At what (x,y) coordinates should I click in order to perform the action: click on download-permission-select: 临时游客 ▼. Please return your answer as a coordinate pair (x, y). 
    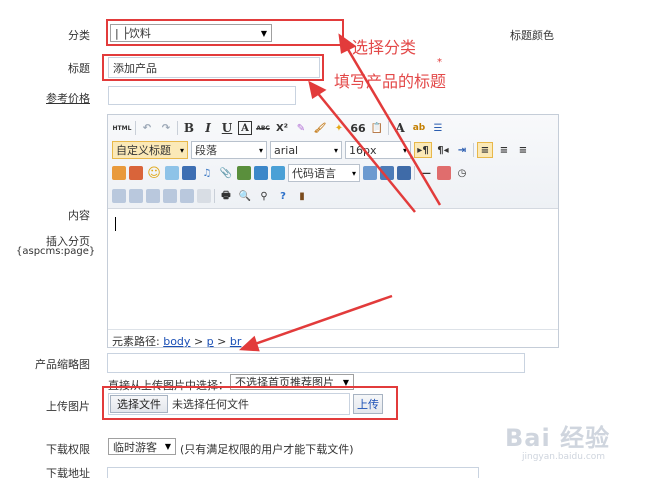
    Looking at the image, I should click on (142, 446).